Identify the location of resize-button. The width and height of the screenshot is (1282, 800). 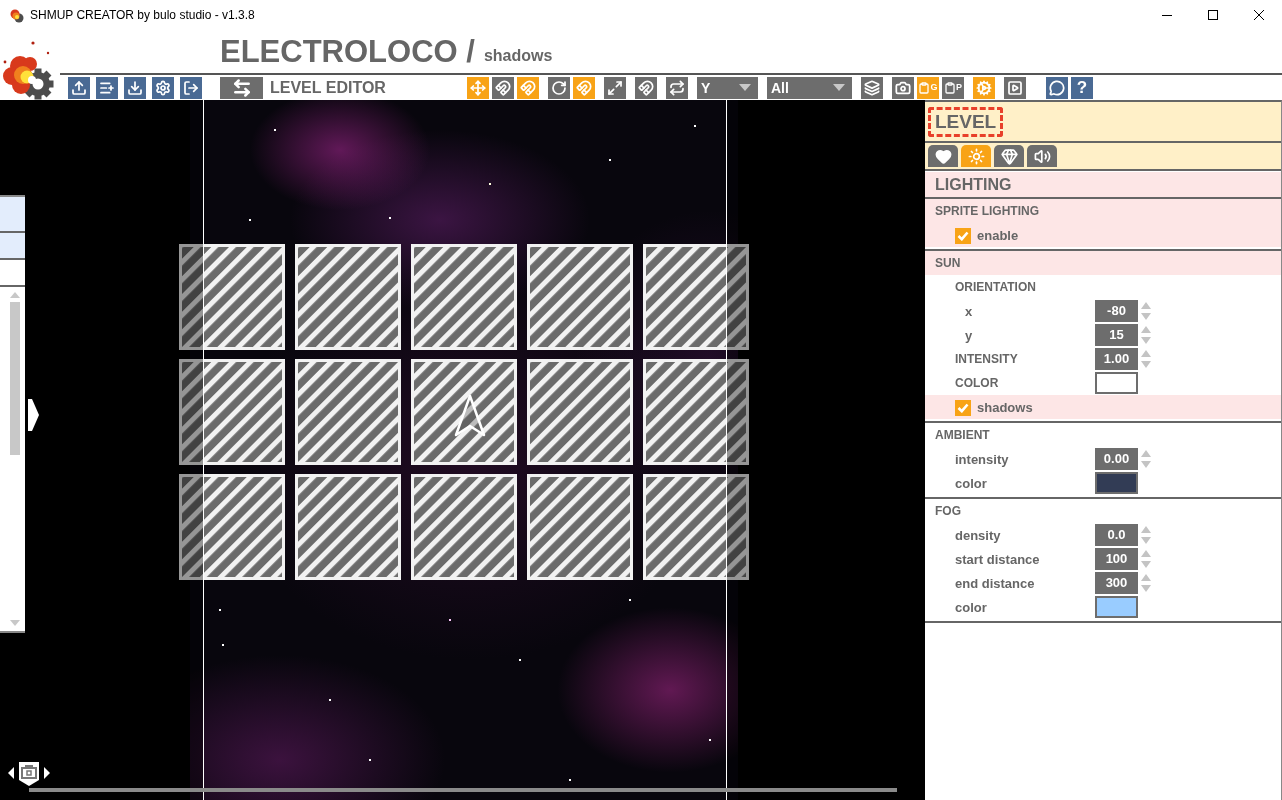
(615, 87).